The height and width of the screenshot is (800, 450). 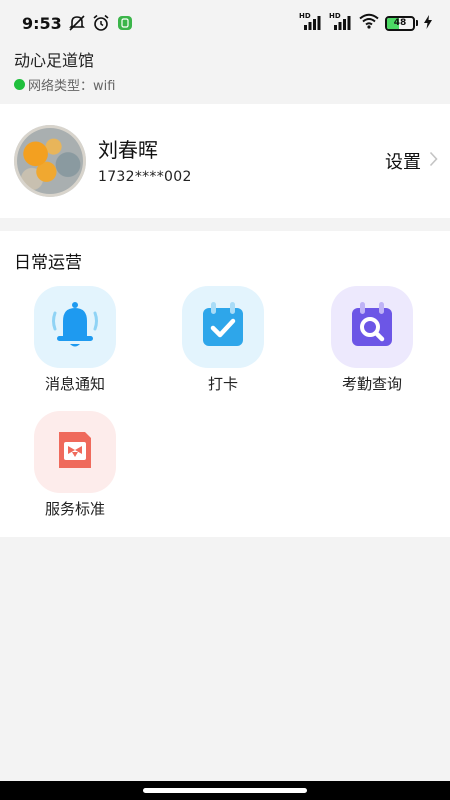 I want to click on calendar-search-icon, so click(x=372, y=327).